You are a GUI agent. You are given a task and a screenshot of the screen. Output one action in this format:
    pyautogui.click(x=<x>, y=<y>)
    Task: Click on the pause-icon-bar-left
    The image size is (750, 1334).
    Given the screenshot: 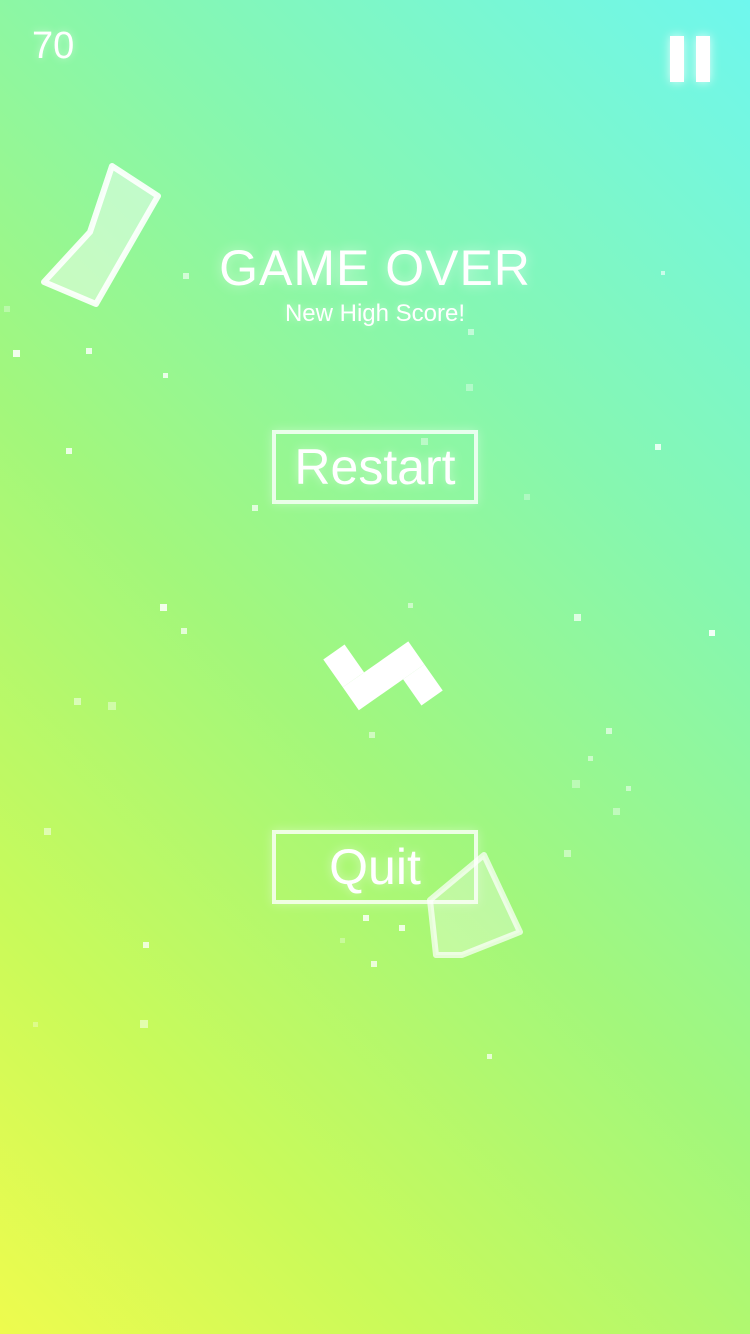 What is the action you would take?
    pyautogui.click(x=677, y=59)
    